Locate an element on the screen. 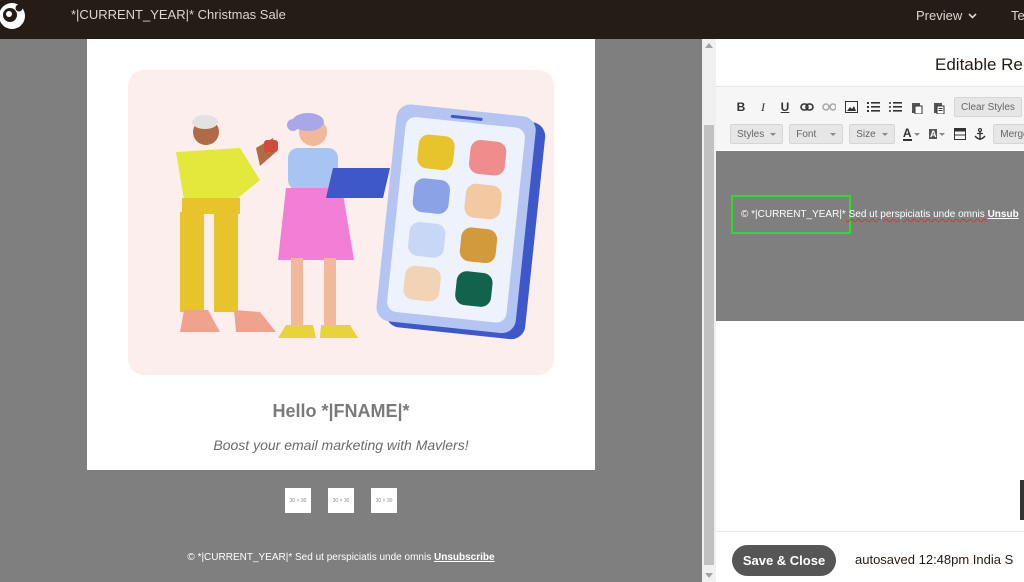  bold-icon: B is located at coordinates (741, 107).